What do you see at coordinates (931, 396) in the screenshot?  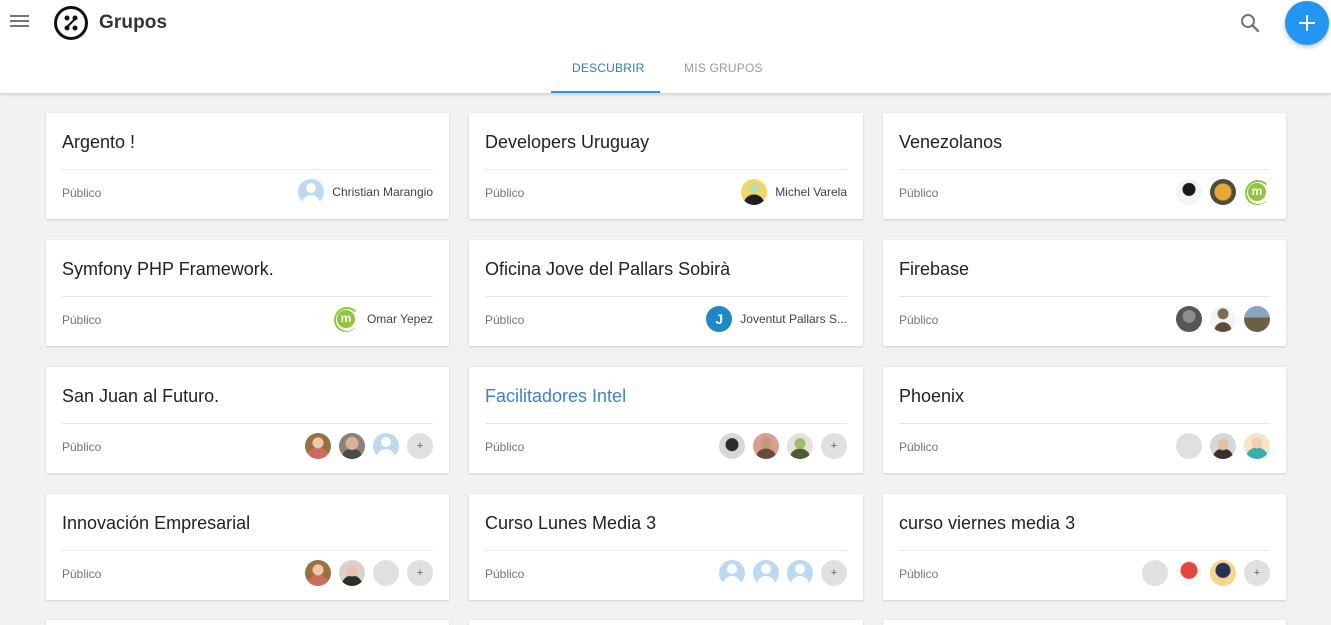 I see `group-title: Phoenix` at bounding box center [931, 396].